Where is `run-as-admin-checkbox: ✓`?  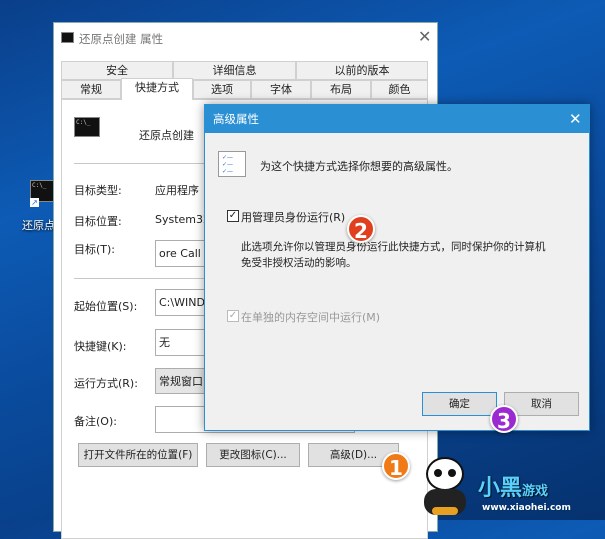 run-as-admin-checkbox: ✓ is located at coordinates (233, 216).